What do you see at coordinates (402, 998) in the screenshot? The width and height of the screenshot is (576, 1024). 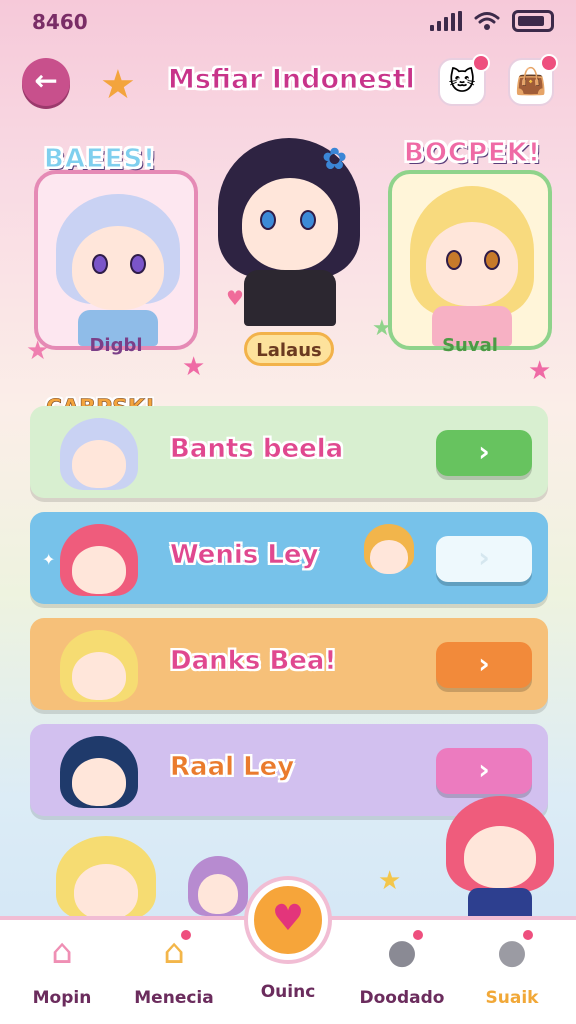 I see `nav-label: Doodado` at bounding box center [402, 998].